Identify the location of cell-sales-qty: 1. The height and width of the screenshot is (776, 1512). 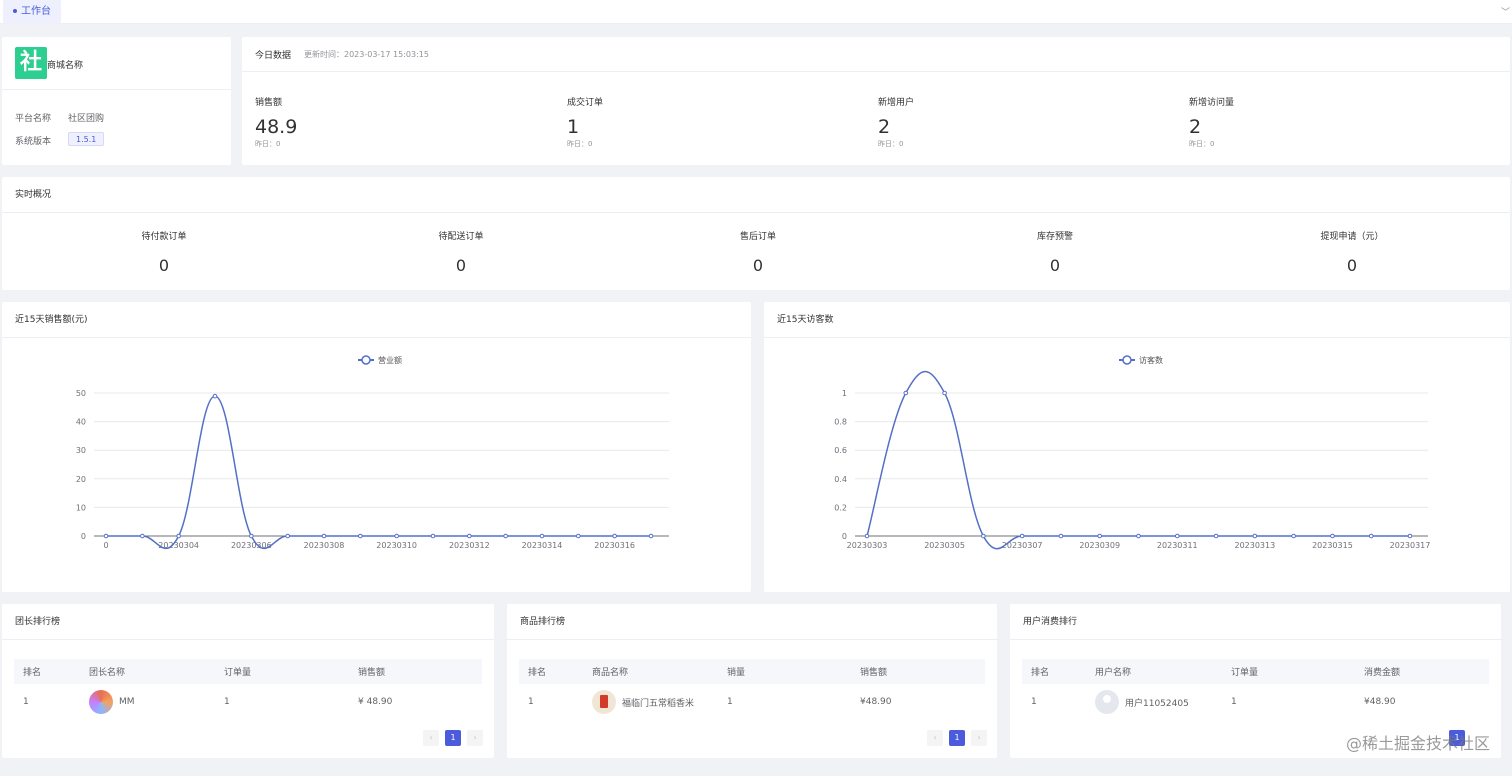
(730, 702).